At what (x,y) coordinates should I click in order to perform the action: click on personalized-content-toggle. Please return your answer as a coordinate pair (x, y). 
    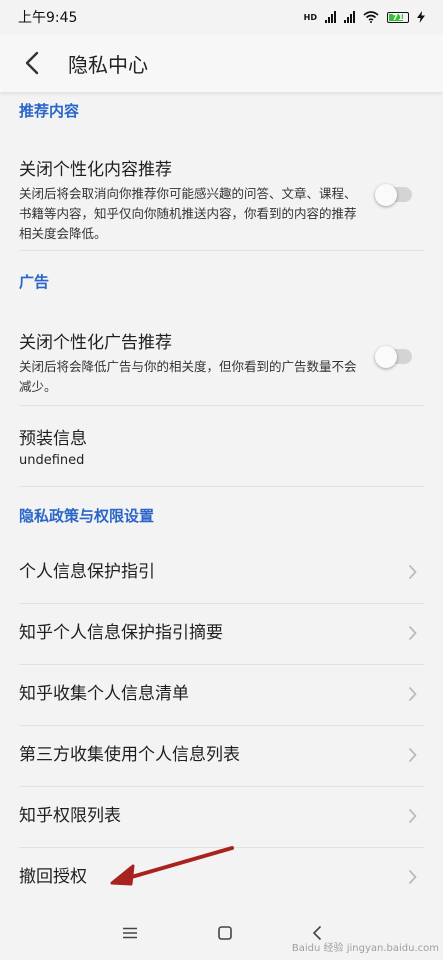
    Looking at the image, I should click on (393, 194).